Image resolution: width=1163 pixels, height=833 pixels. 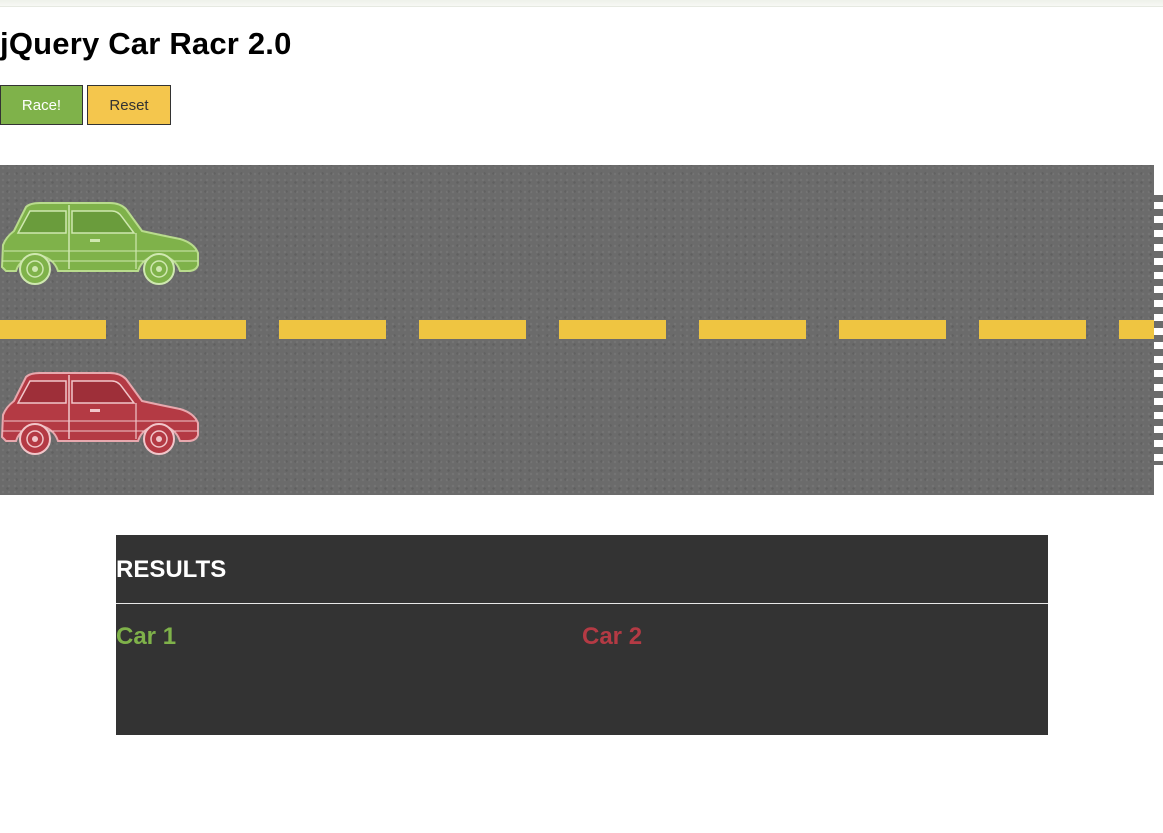 I want to click on race-button: Race!, so click(x=41, y=105).